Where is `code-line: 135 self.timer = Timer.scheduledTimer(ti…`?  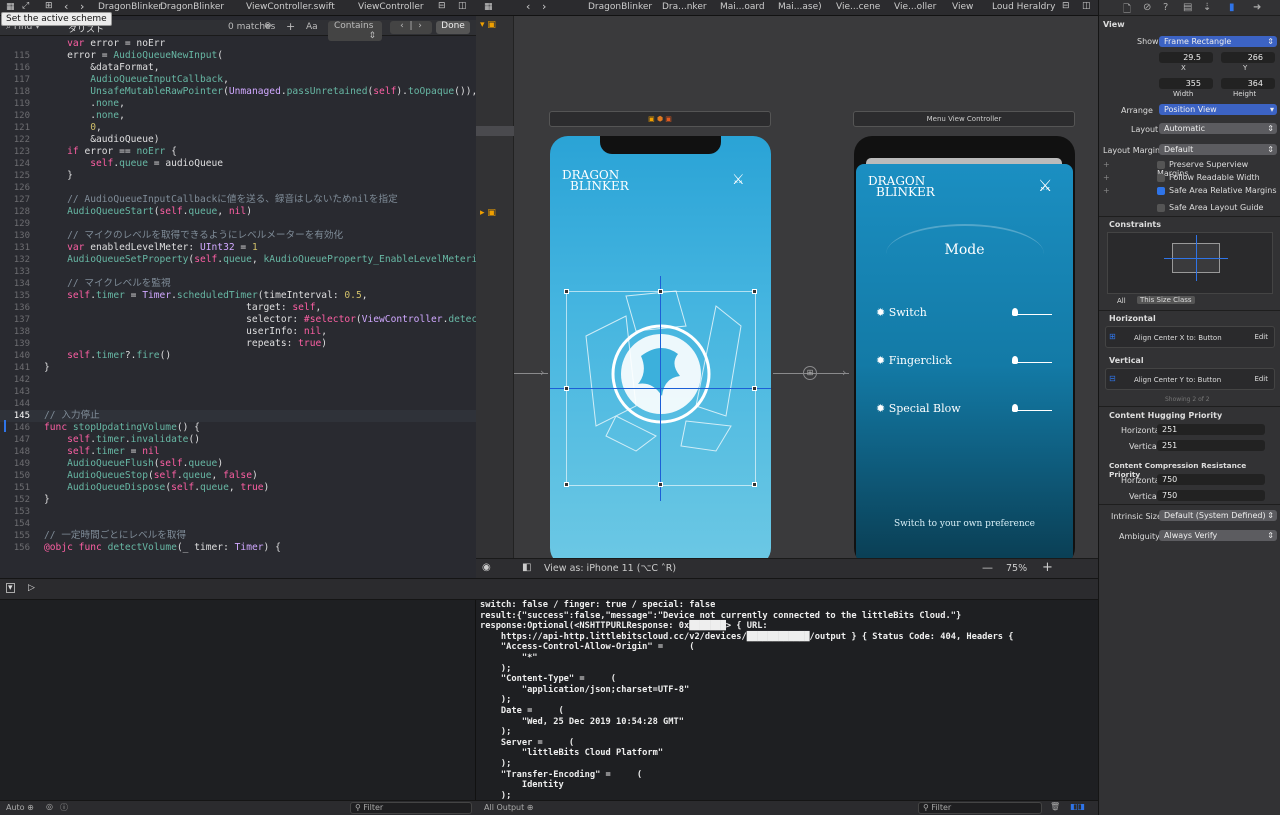
code-line: 135 self.timer = Timer.scheduledTimer(ti… is located at coordinates (238, 296).